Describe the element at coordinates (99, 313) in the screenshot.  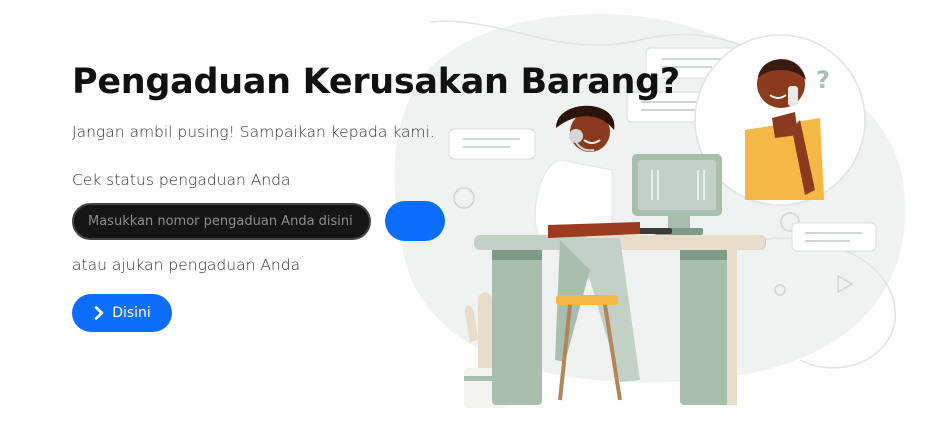
I see `chevron-right-icon` at that location.